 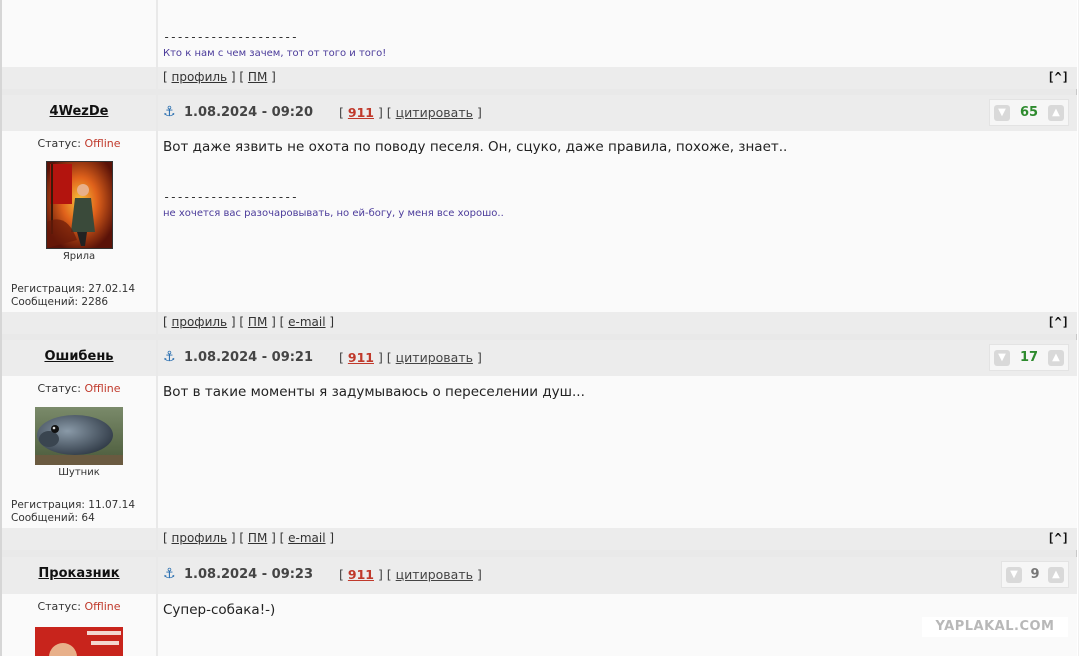 I want to click on rating-box: ▼ 65 ▲, so click(x=1029, y=112).